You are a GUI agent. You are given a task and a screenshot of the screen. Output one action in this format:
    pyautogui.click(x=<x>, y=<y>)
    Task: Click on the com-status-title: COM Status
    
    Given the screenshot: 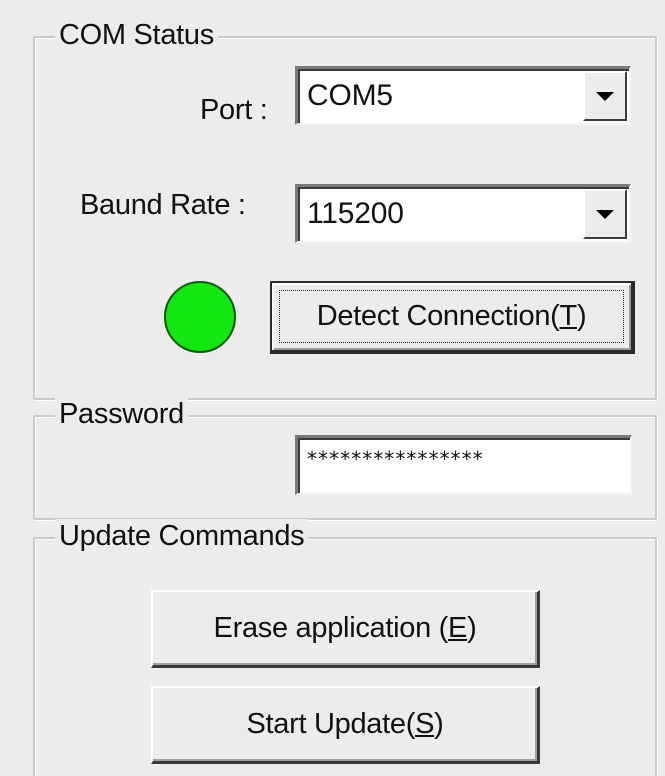 What is the action you would take?
    pyautogui.click(x=136, y=35)
    